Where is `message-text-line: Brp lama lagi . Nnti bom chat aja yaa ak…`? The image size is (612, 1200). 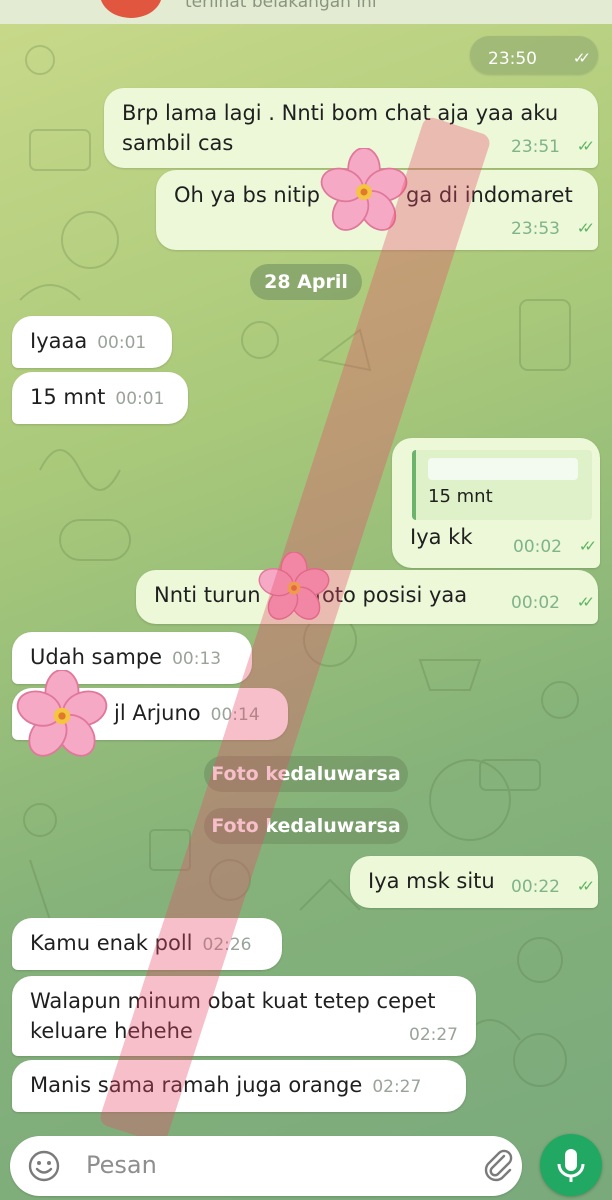
message-text-line: Brp lama lagi . Nnti bom chat aja yaa ak… is located at coordinates (340, 113).